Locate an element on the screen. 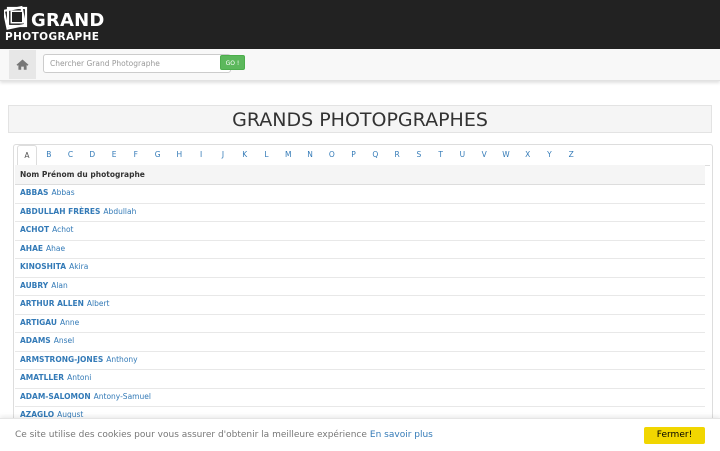 This screenshot has width=720, height=451. alphabet-tab-n: N is located at coordinates (310, 155).